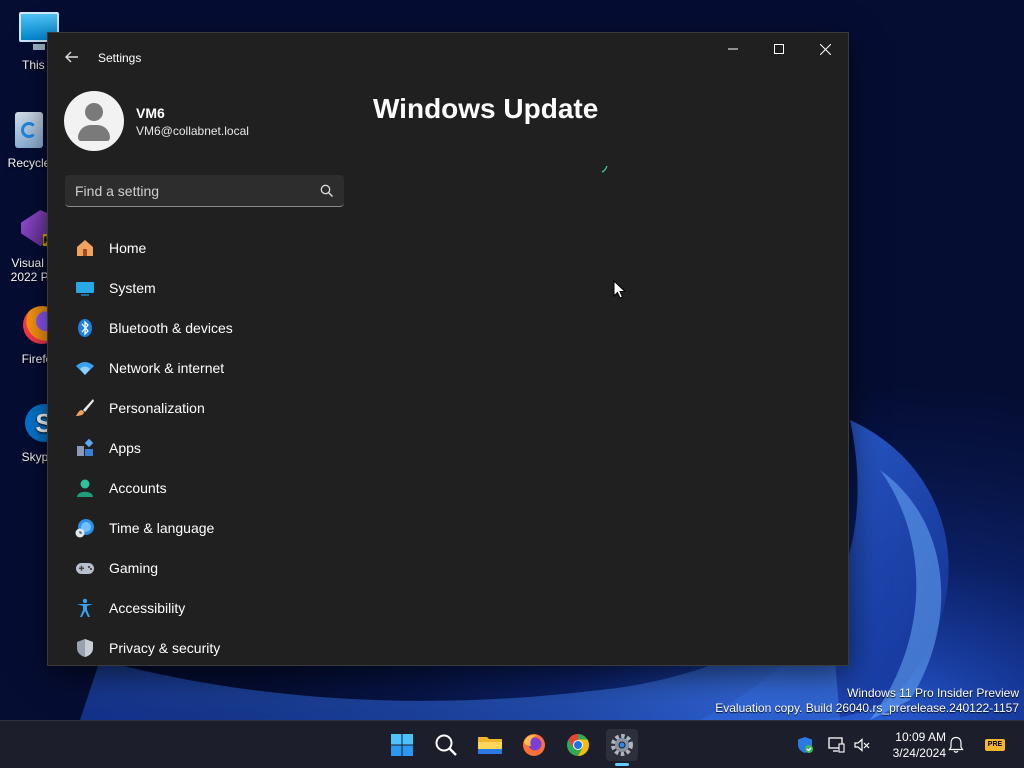  What do you see at coordinates (185, 190) in the screenshot?
I see `search-input` at bounding box center [185, 190].